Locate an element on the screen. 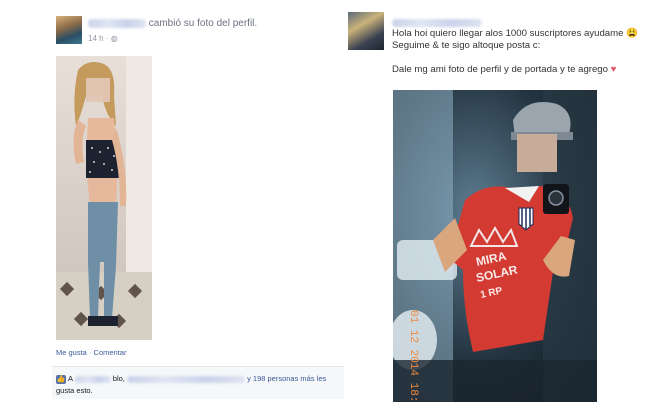 This screenshot has height=408, width=663. shoes is located at coordinates (103, 321).